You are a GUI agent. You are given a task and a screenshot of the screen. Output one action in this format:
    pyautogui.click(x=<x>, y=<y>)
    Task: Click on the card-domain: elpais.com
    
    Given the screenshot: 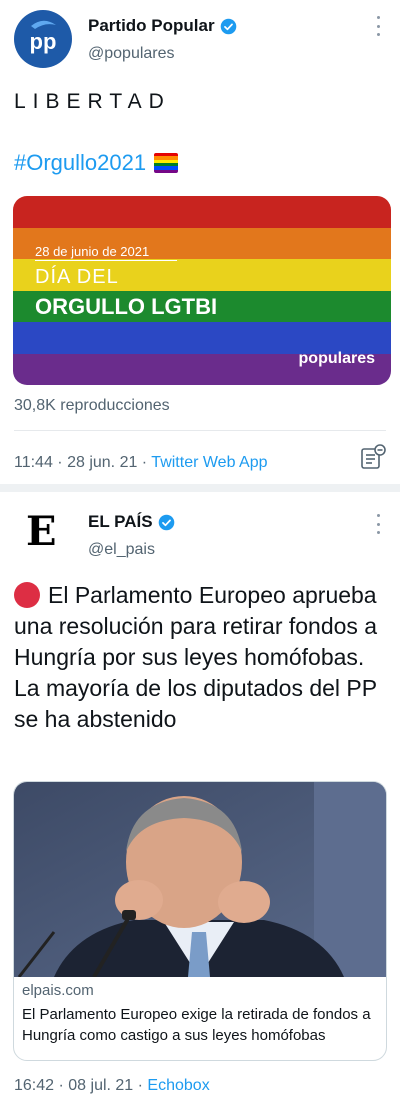 What is the action you would take?
    pyautogui.click(x=58, y=990)
    